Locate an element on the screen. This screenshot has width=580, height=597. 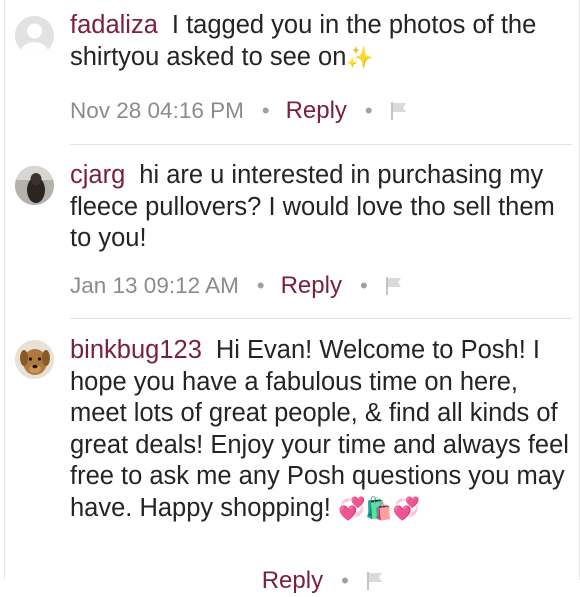
comment-timestamp: Nov 28 04:16 PM is located at coordinates (157, 110).